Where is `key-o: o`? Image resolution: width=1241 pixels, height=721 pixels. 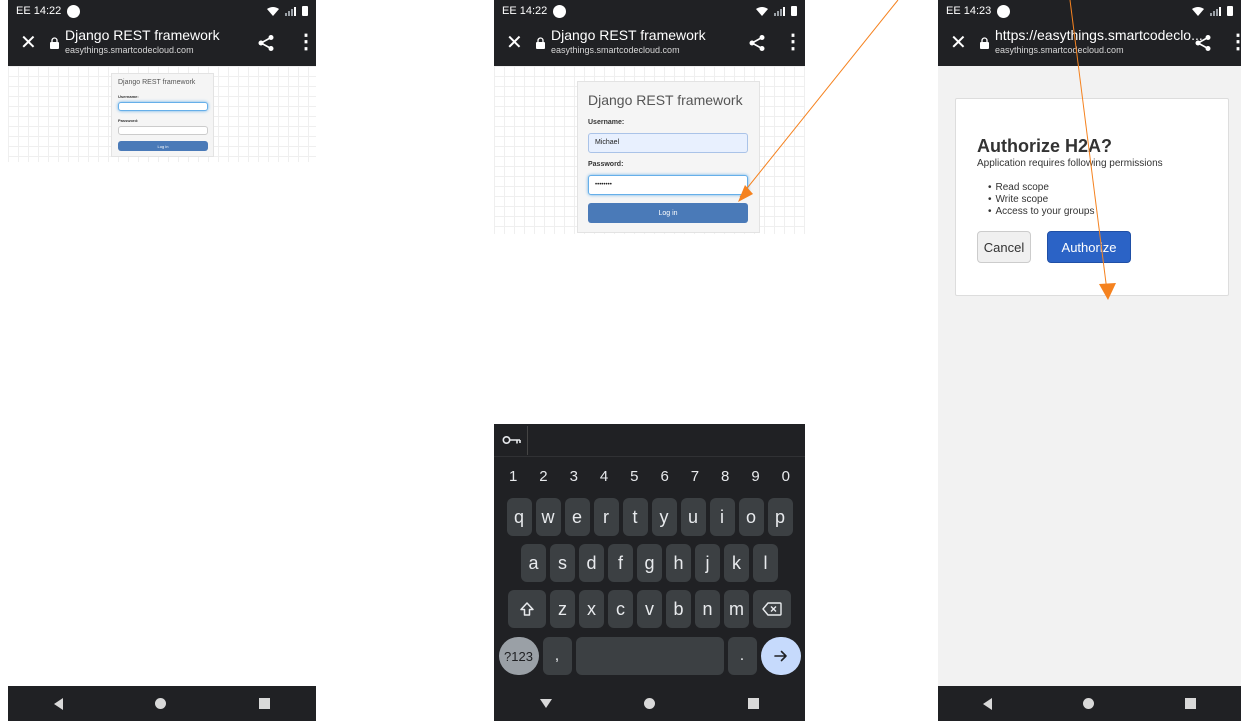
key-o: o is located at coordinates (751, 517).